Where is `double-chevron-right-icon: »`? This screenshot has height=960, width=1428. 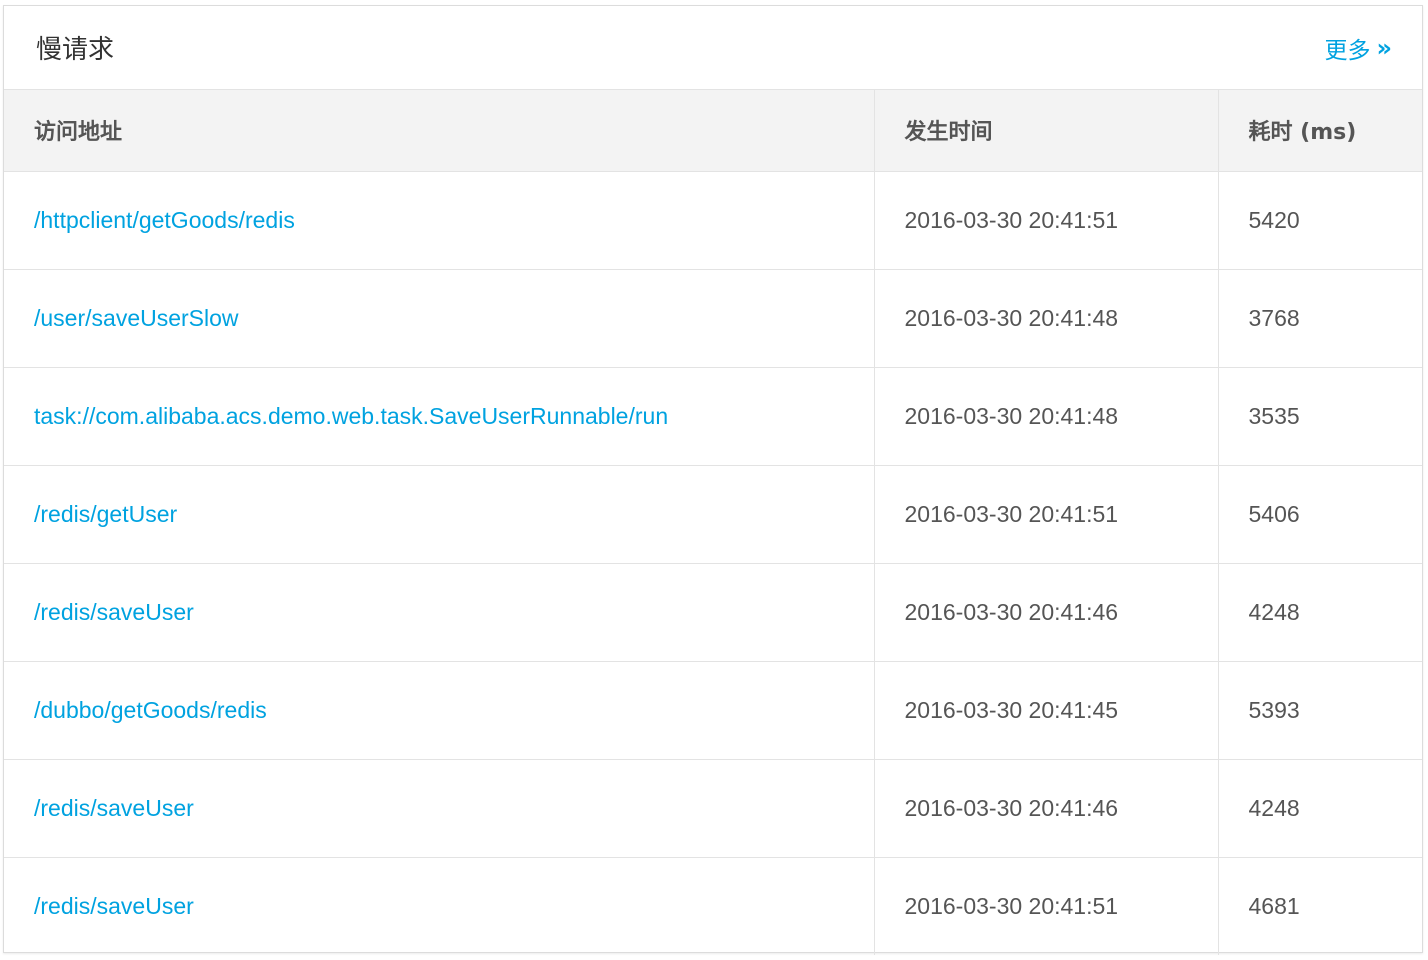
double-chevron-right-icon: » is located at coordinates (1384, 47).